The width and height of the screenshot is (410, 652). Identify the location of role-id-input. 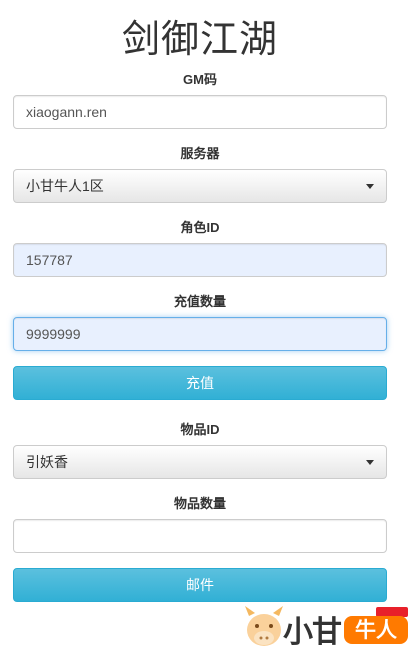
(200, 260).